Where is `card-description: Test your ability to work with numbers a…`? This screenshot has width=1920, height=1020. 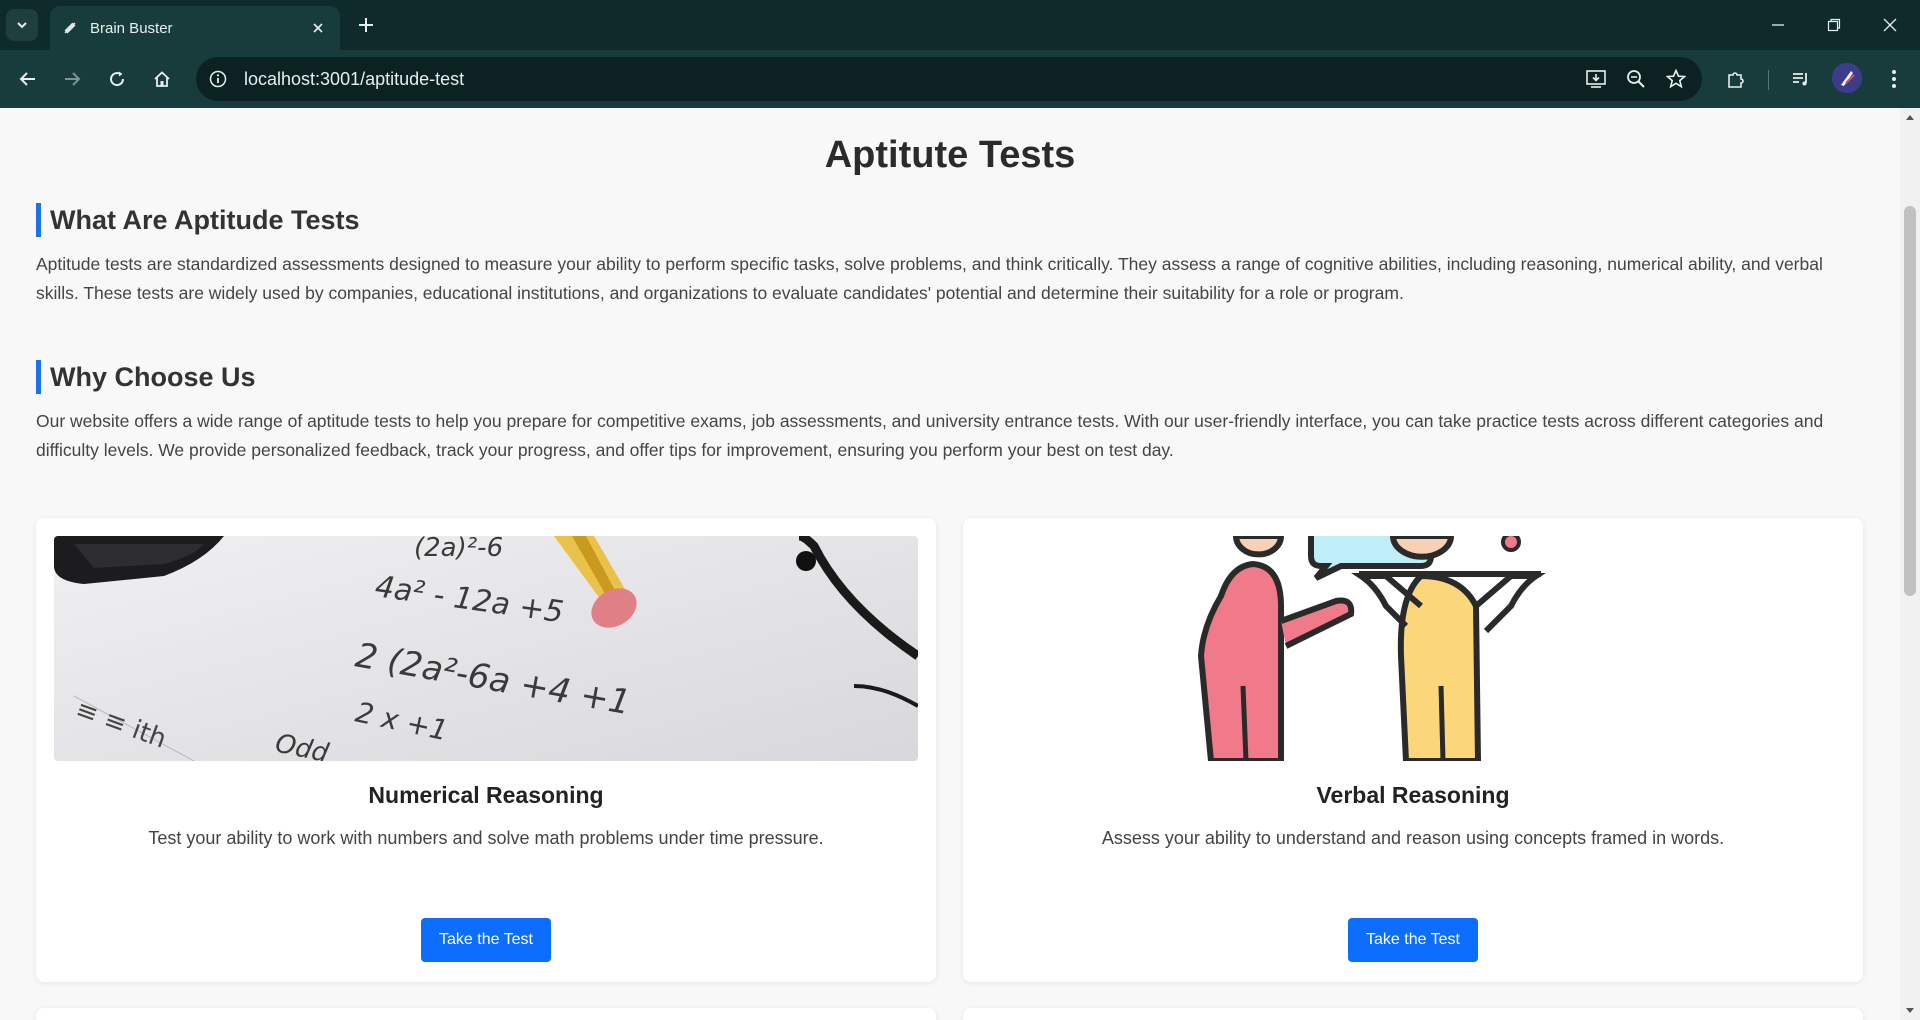 card-description: Test your ability to work with numbers a… is located at coordinates (486, 838).